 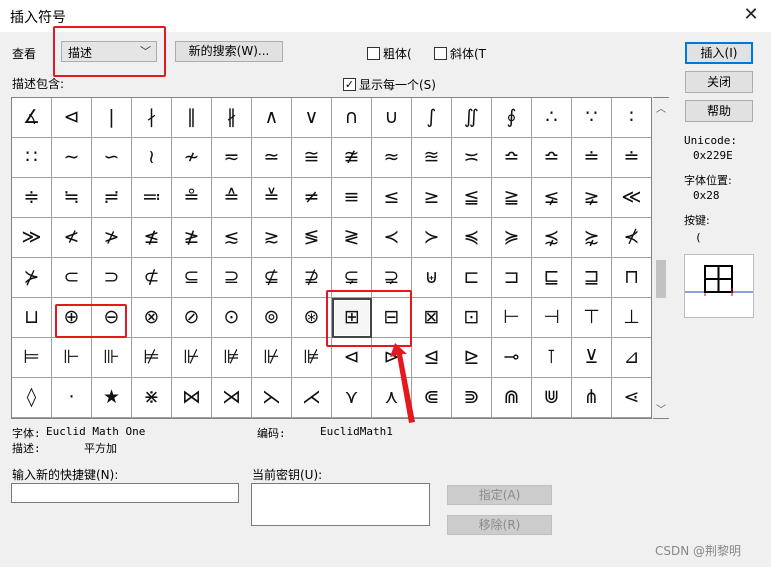 I want to click on symbol-cell: ≑, so click(x=32, y=198).